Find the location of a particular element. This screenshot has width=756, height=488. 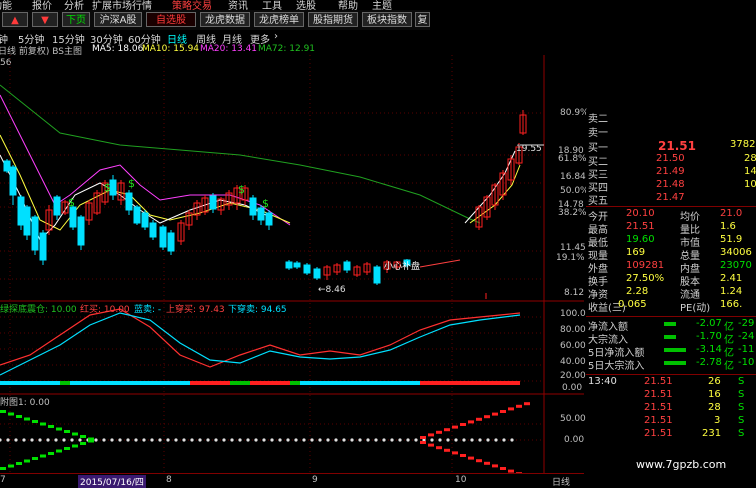

sector-index-button: 板块指数 is located at coordinates (387, 19).